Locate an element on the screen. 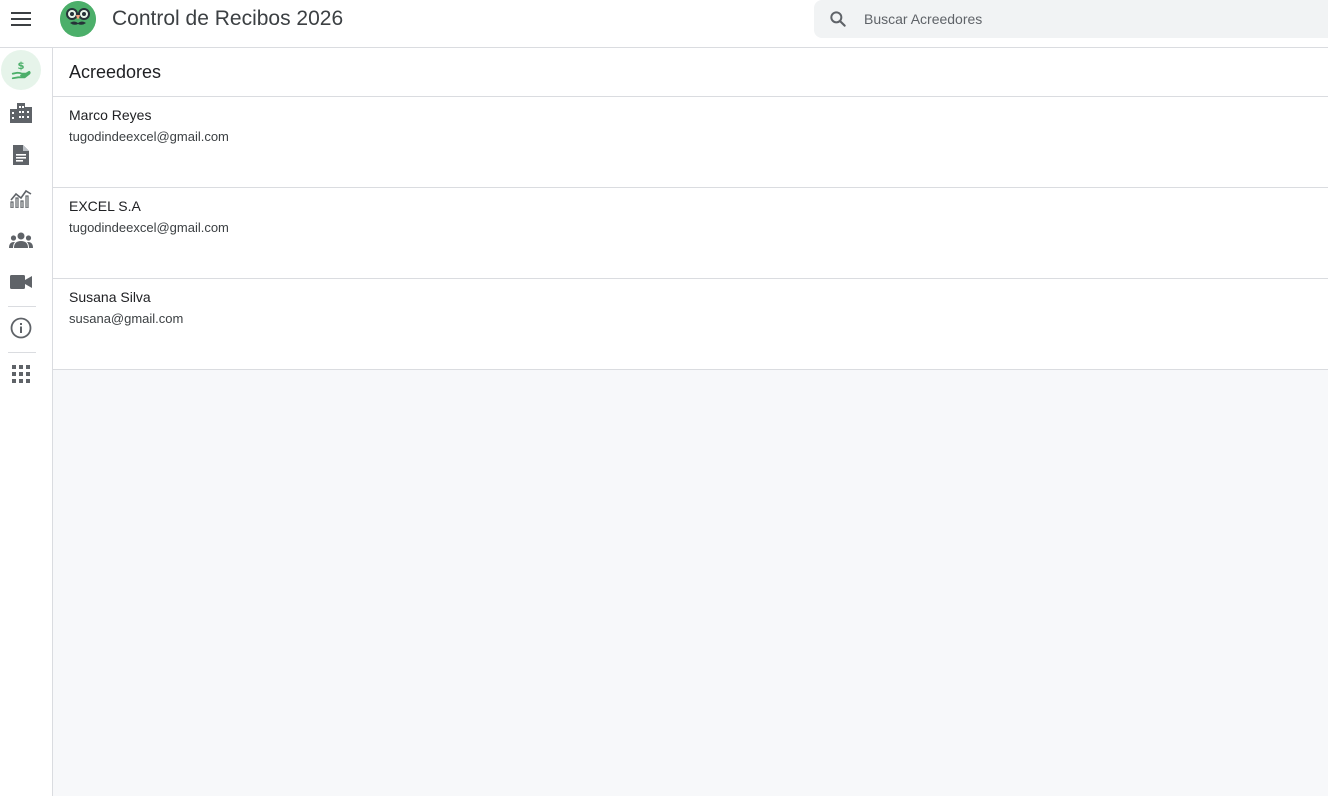 This screenshot has width=1328, height=796. hand-money-icon: $ is located at coordinates (21, 70).